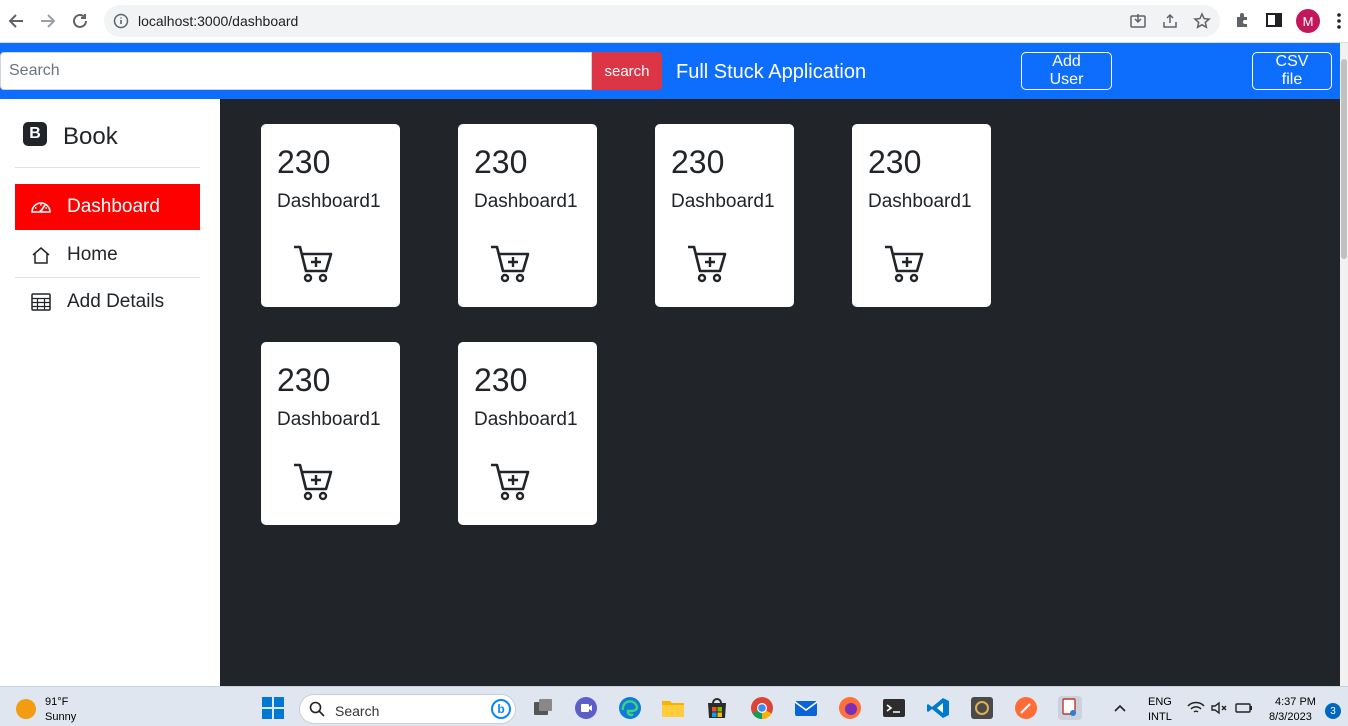 This screenshot has width=1348, height=726. Describe the element at coordinates (1120, 708) in the screenshot. I see `chevron-up-icon` at that location.